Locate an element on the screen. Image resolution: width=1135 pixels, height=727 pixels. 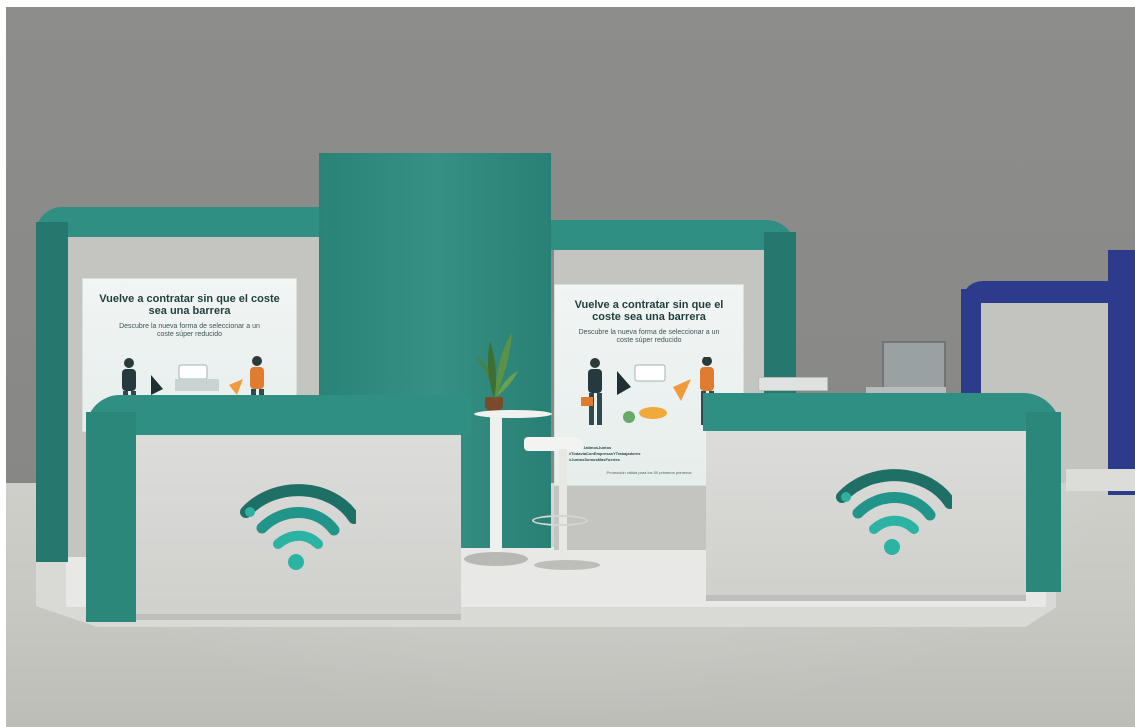
left-counter-side is located at coordinates (111, 517).